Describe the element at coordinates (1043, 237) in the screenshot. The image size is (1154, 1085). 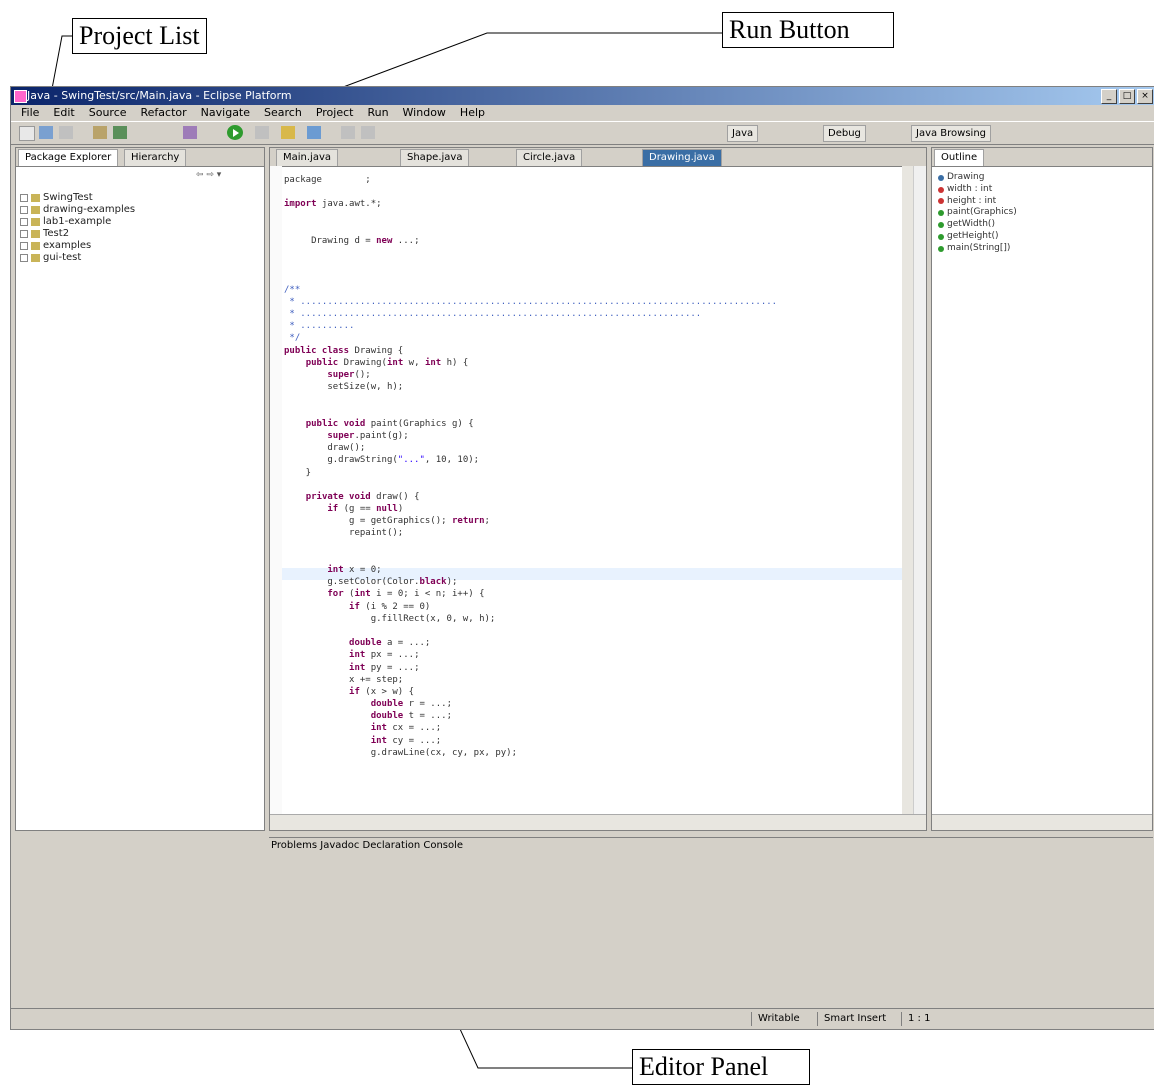
I see `outline-item: getHeight()` at that location.